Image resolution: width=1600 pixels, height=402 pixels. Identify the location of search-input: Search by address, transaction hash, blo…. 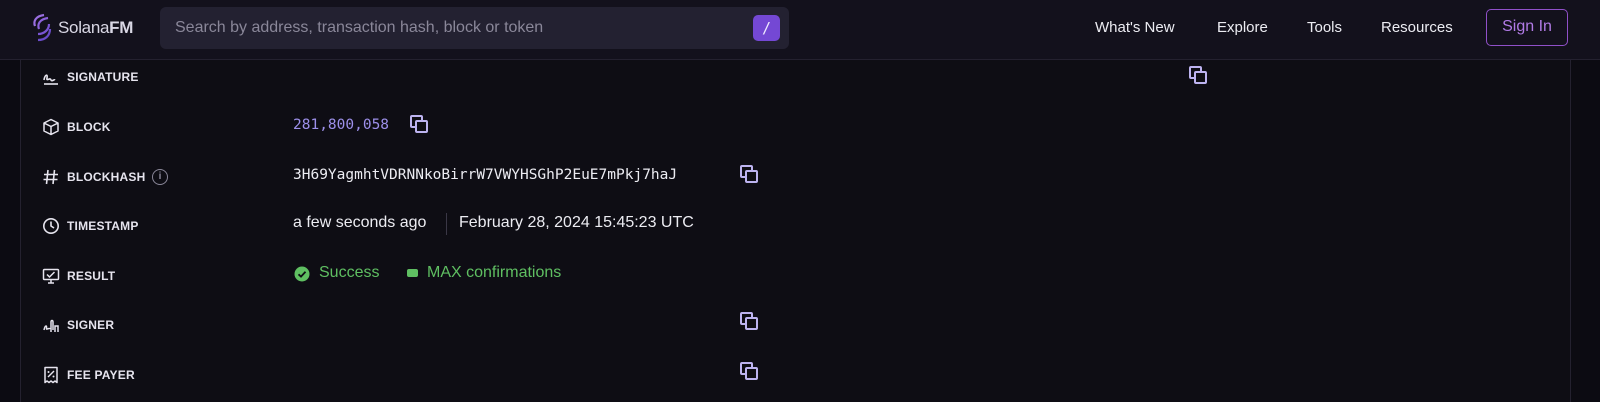
(359, 28).